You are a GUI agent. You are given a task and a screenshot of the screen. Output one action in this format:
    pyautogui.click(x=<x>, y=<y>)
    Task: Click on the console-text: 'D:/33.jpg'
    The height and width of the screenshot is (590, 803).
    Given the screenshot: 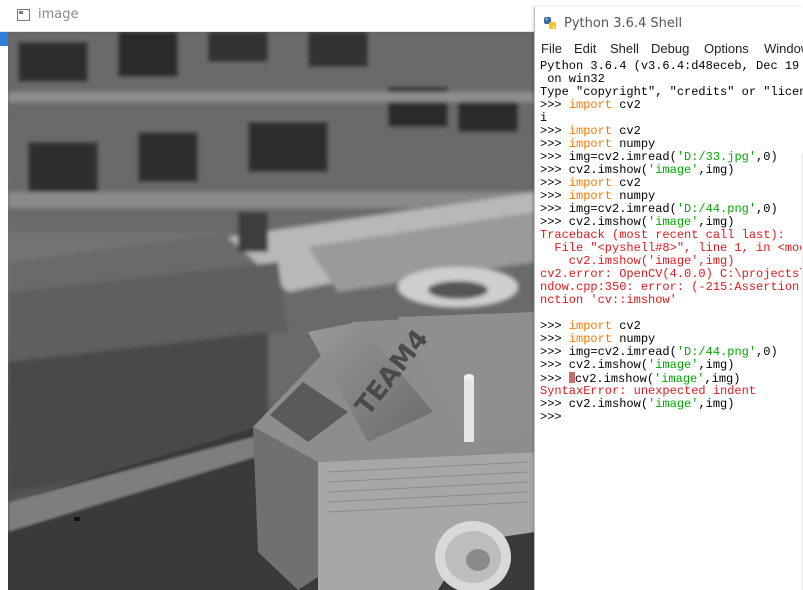 What is the action you would take?
    pyautogui.click(x=716, y=157)
    